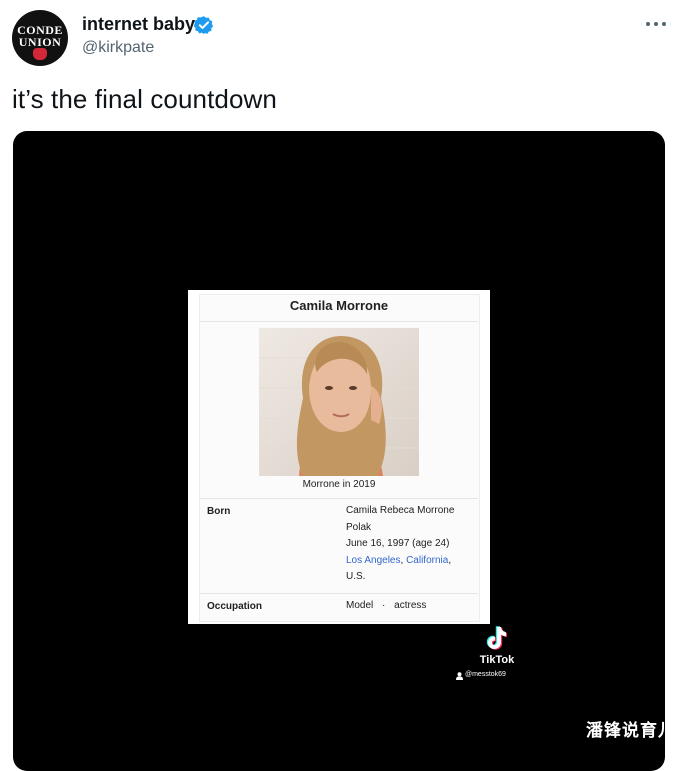  I want to click on source-watermark: 潘锋说育儿, so click(631, 731).